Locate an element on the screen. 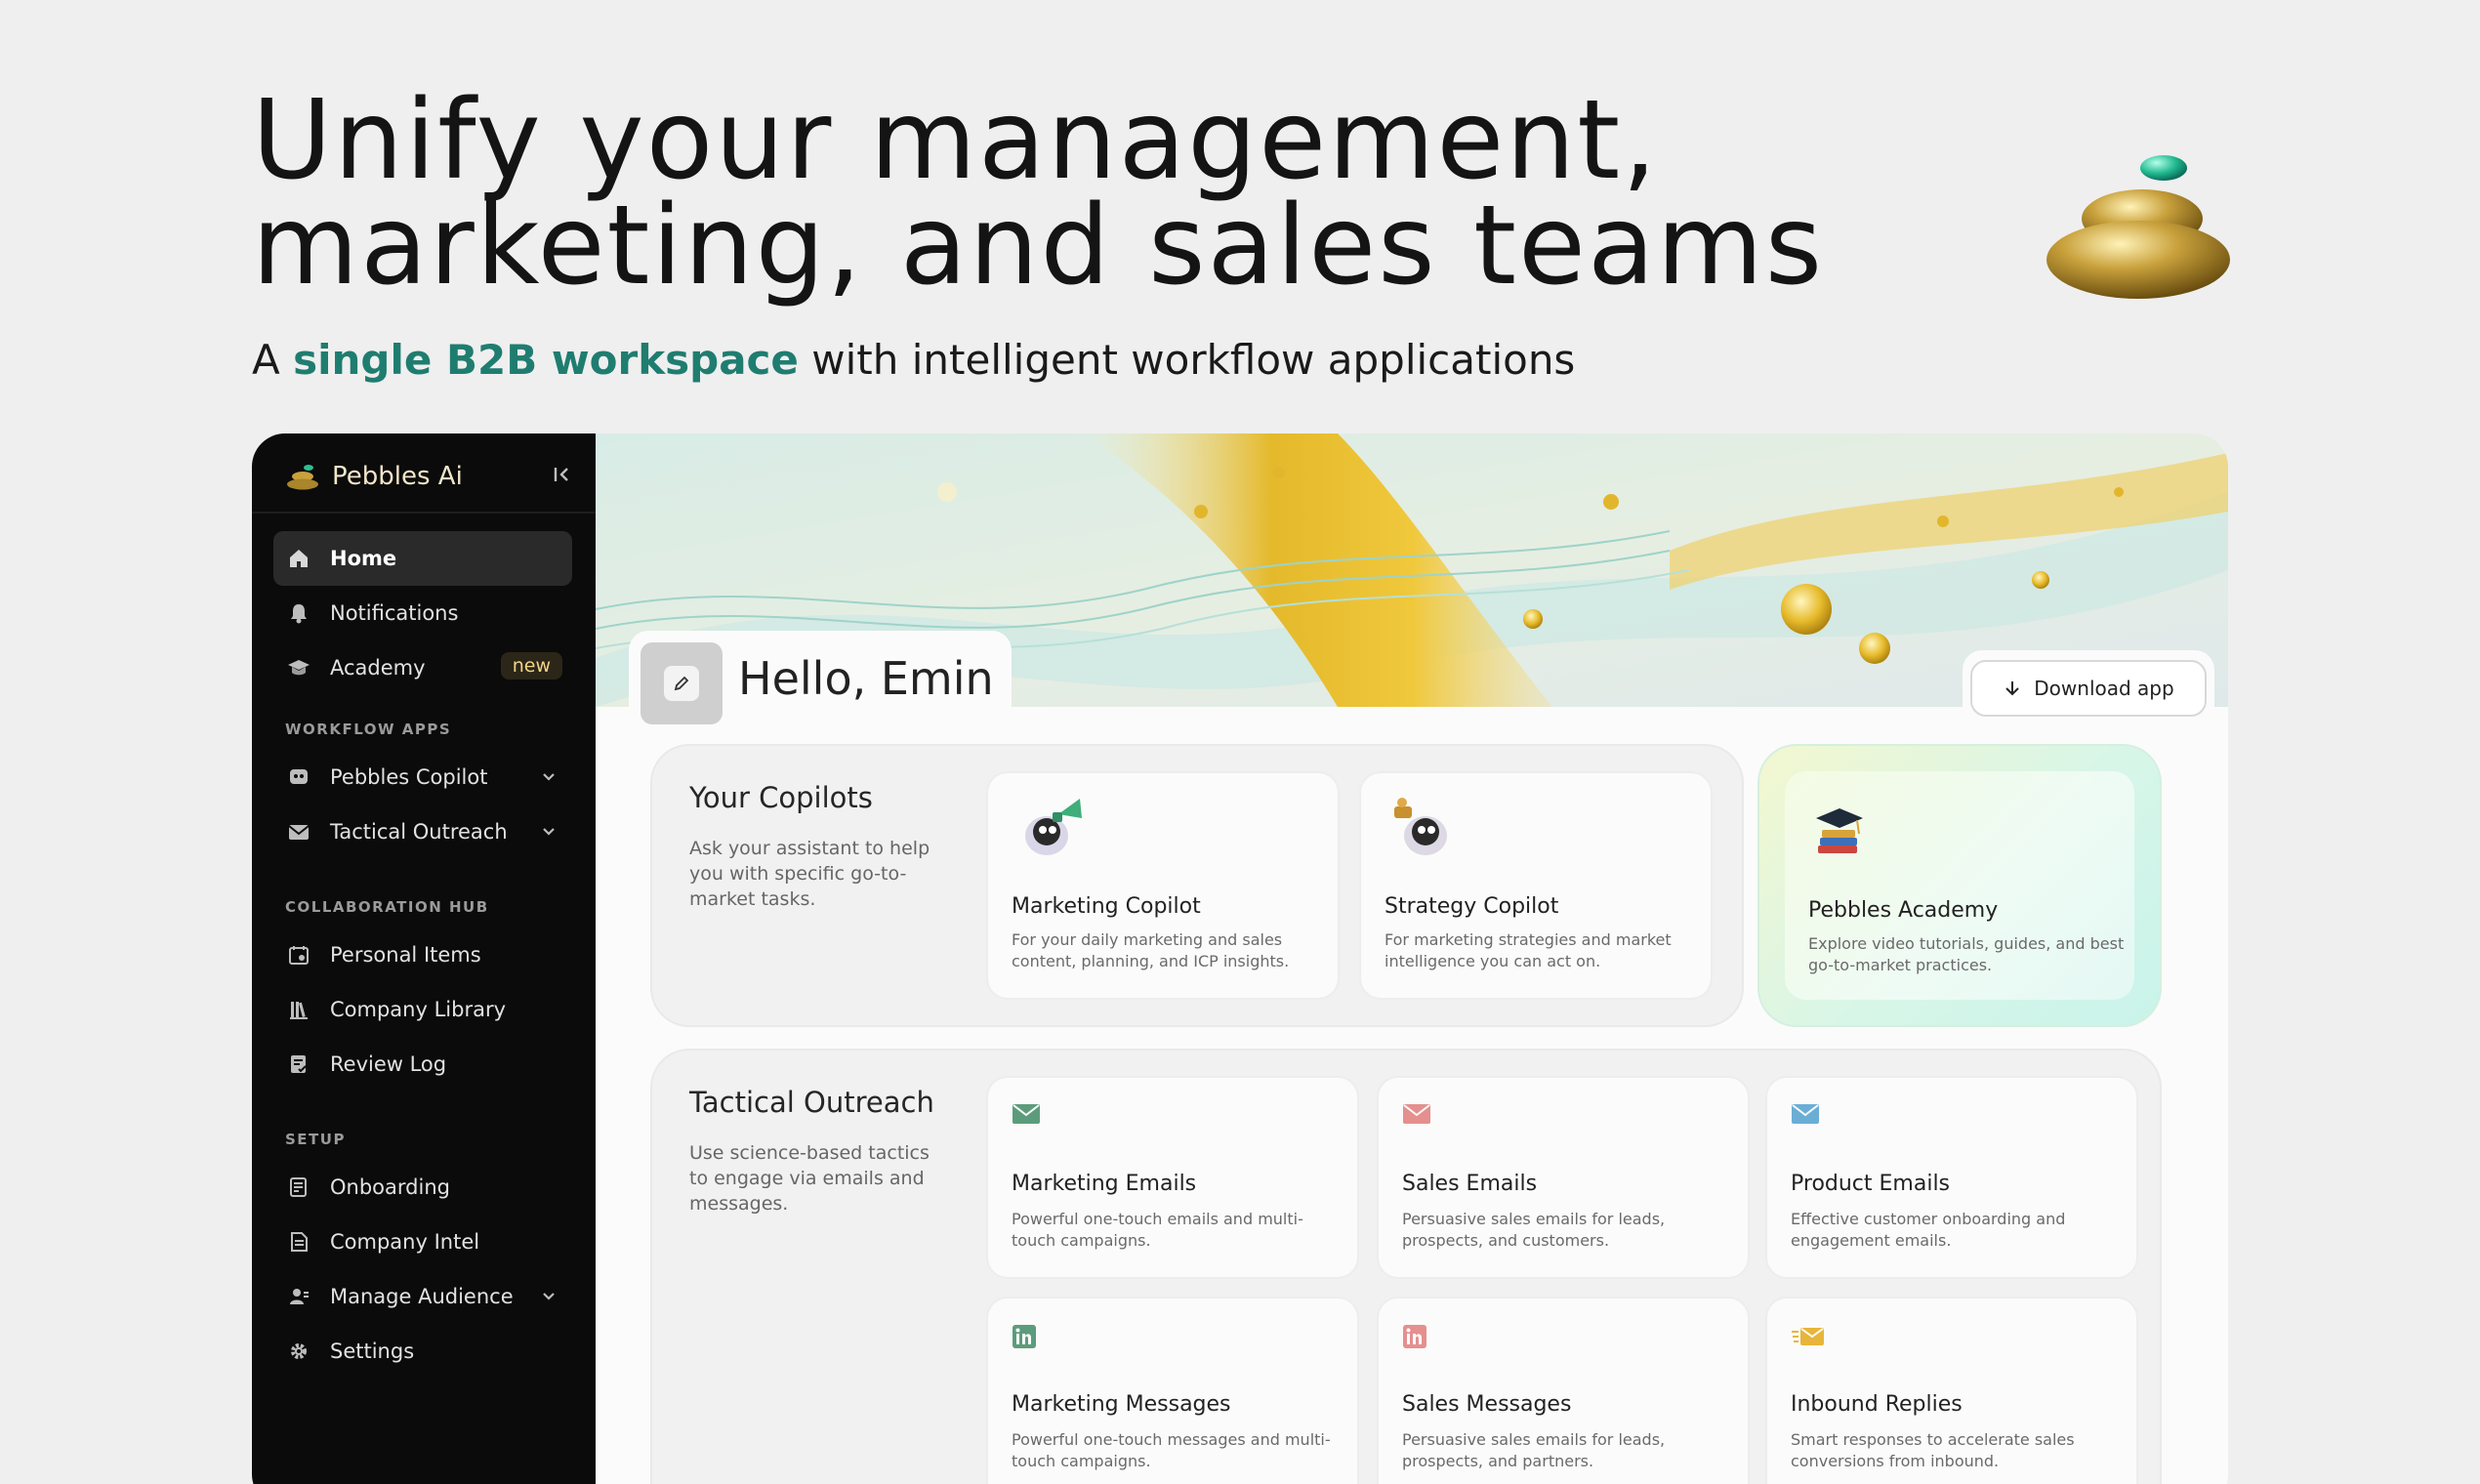 The image size is (2480, 1484). sidebar-item-onboarding: Onboarding is located at coordinates (422, 1187).